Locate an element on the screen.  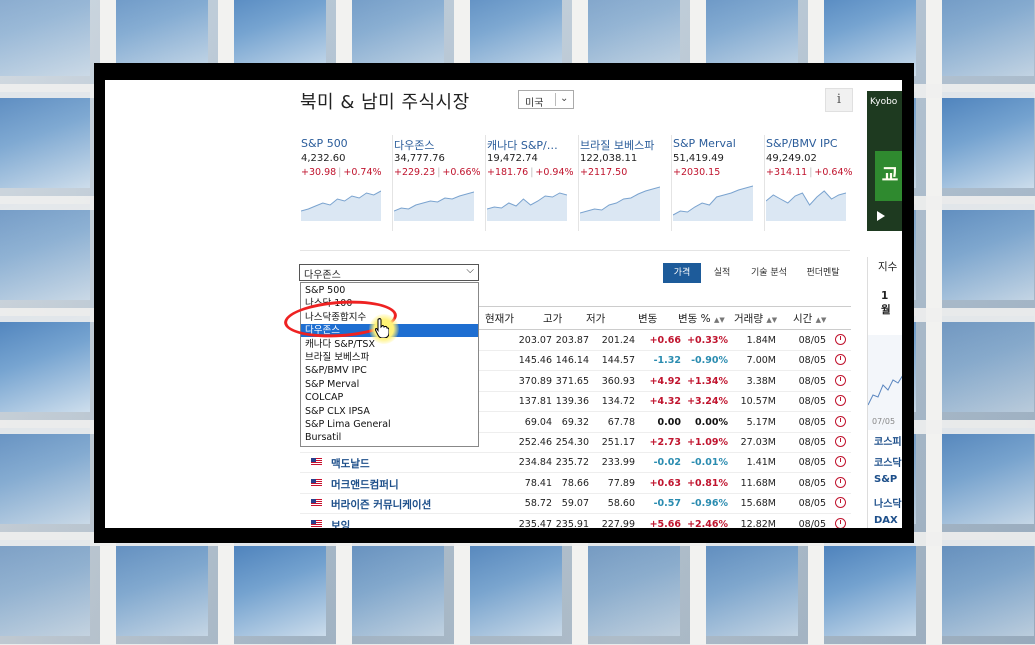
ad-graphic: 교 is located at coordinates (888, 176).